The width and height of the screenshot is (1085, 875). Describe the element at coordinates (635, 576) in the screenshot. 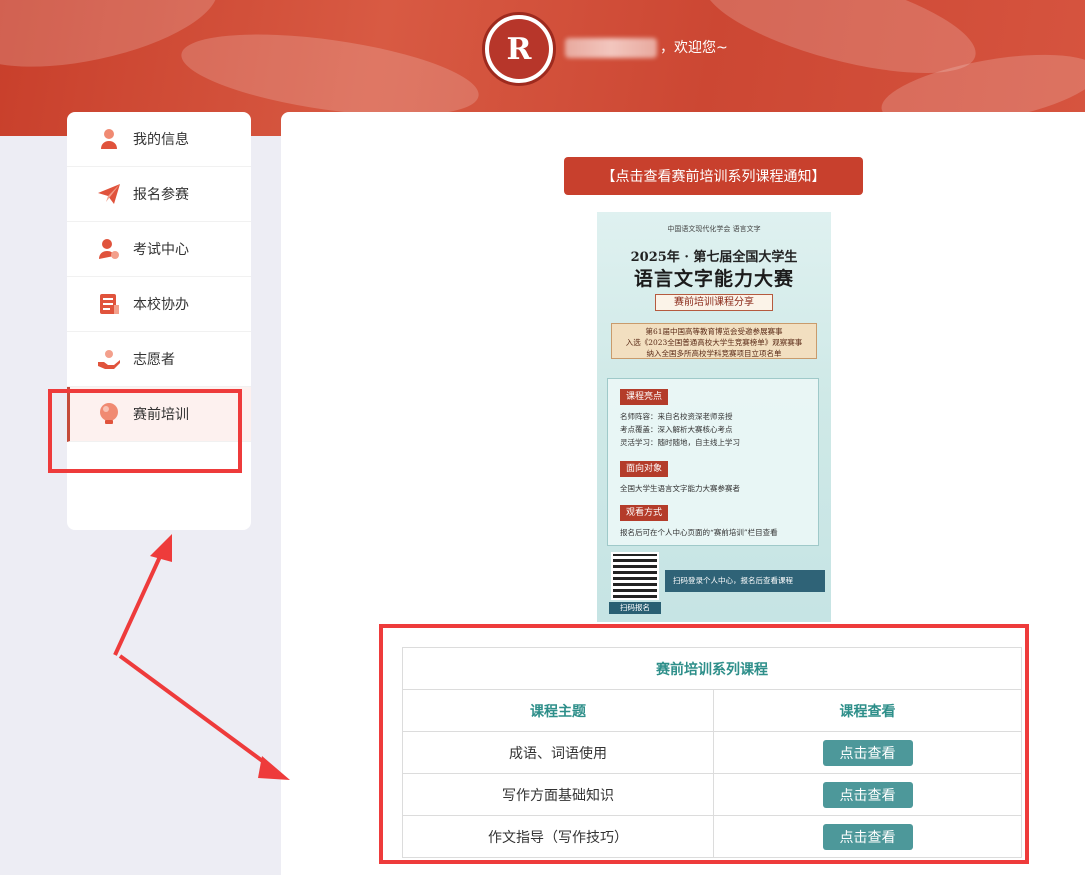

I see `qr-code-image` at that location.